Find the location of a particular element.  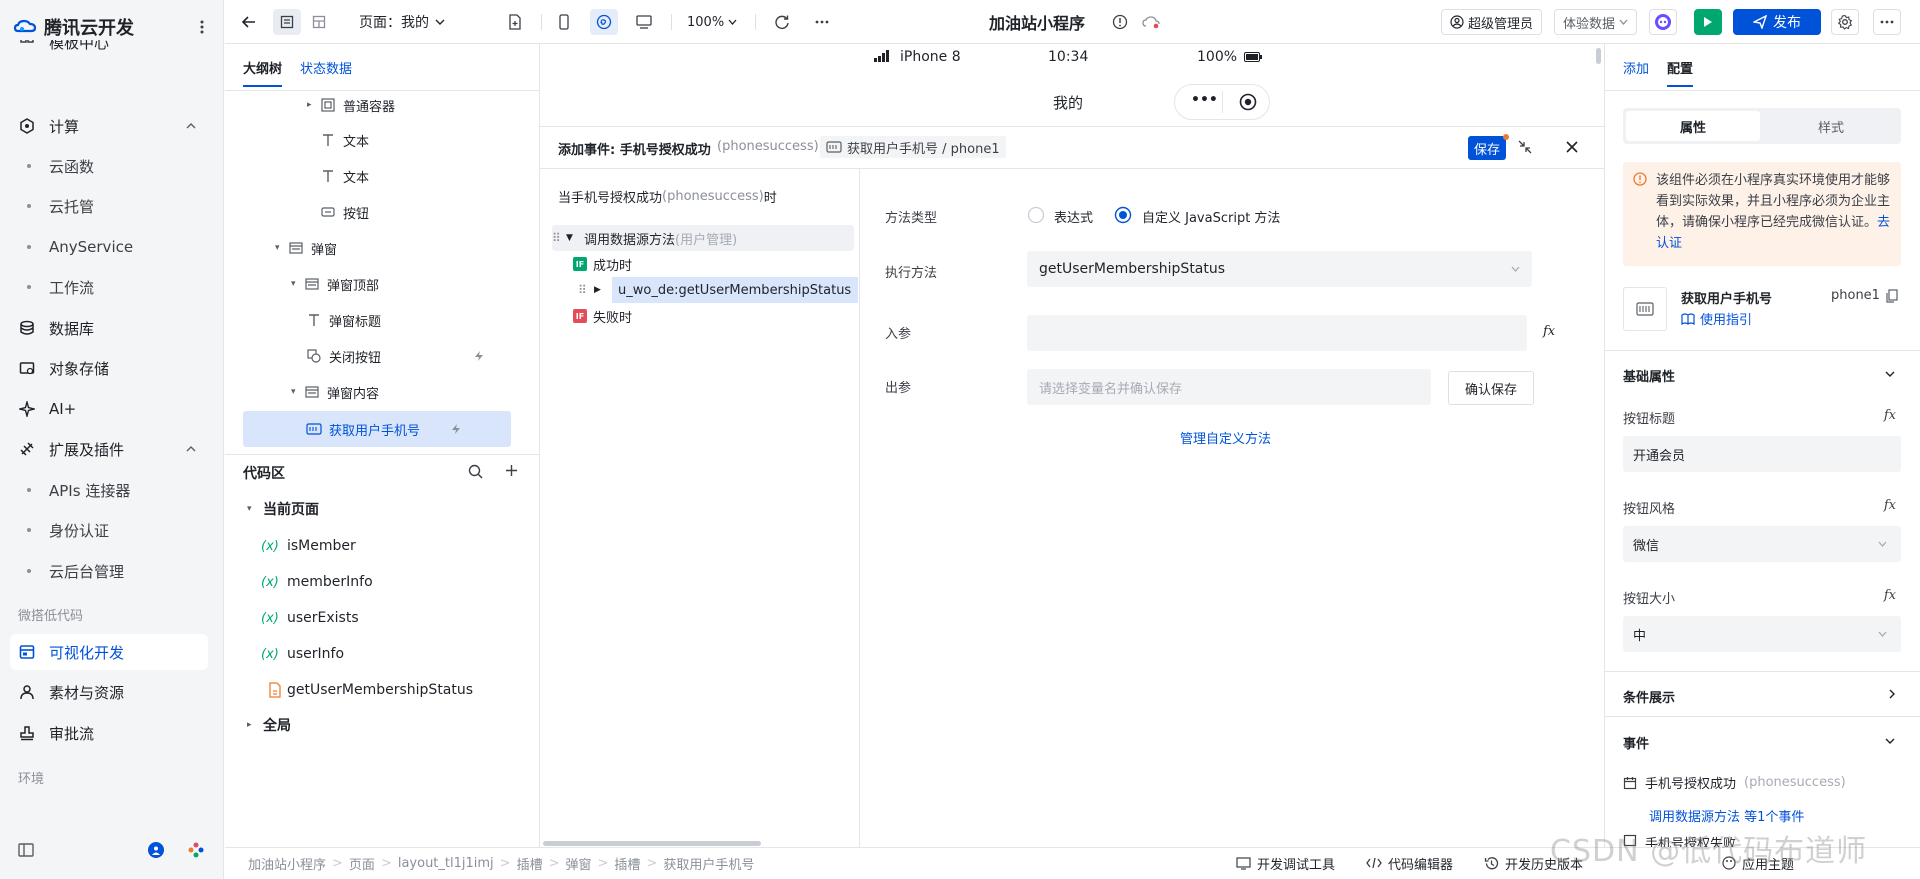

info-icon is located at coordinates (1120, 22).